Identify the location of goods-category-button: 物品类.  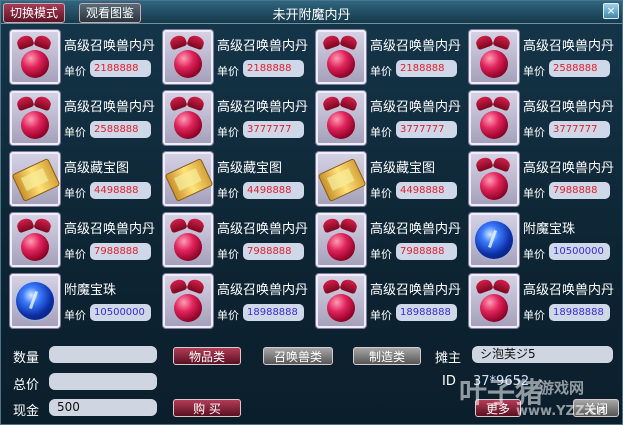
(207, 356).